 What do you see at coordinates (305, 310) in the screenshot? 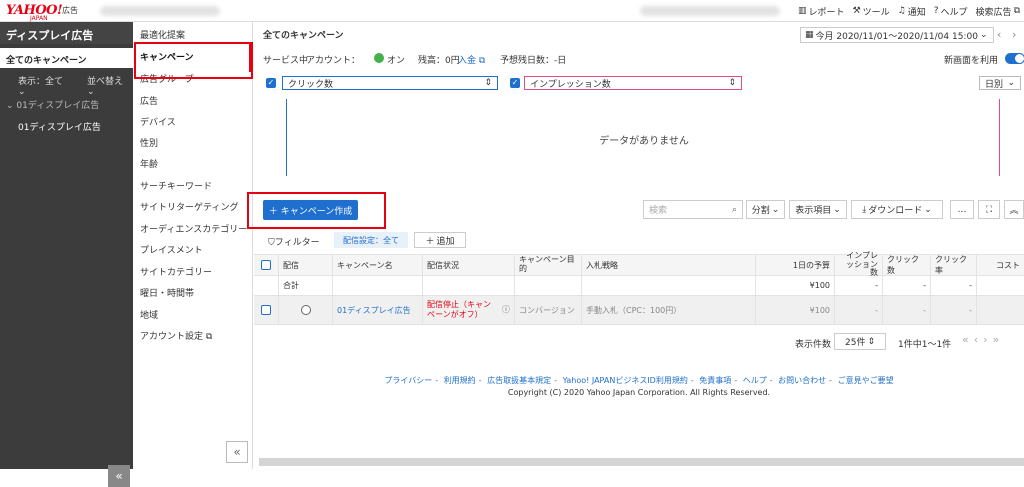
I see `delivery-radio` at bounding box center [305, 310].